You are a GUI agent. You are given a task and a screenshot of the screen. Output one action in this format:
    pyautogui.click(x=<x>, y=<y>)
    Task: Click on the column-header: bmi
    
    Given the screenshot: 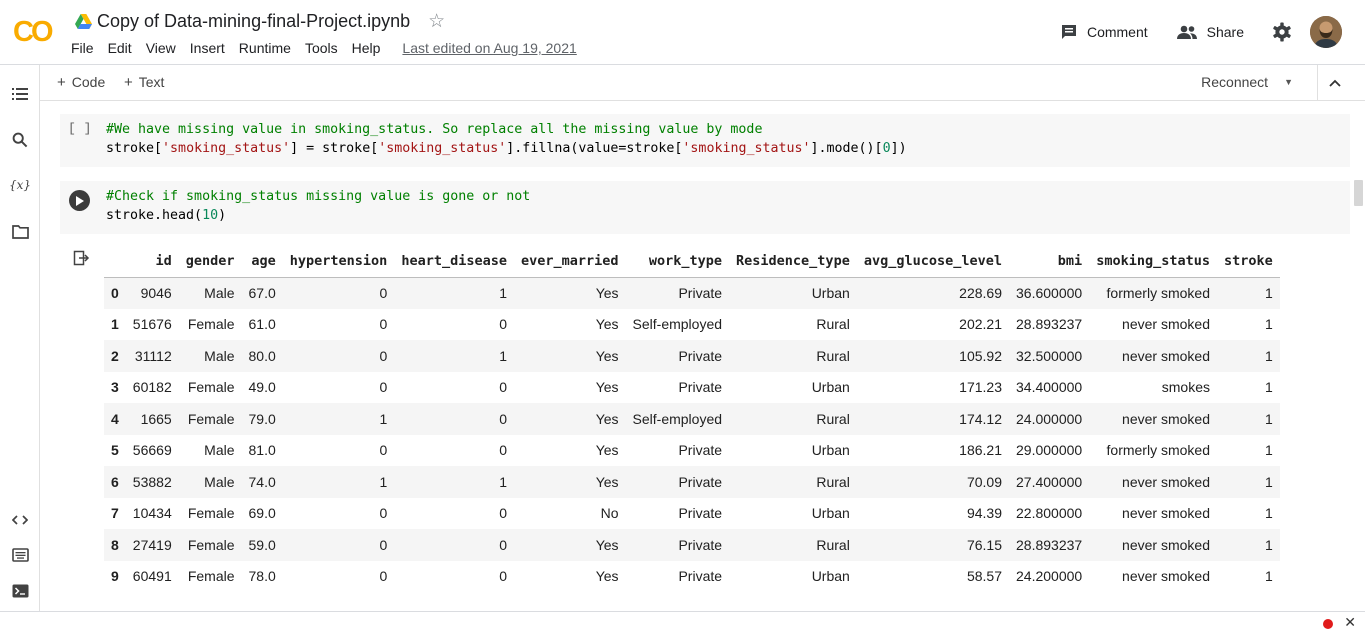 What is the action you would take?
    pyautogui.click(x=1049, y=262)
    